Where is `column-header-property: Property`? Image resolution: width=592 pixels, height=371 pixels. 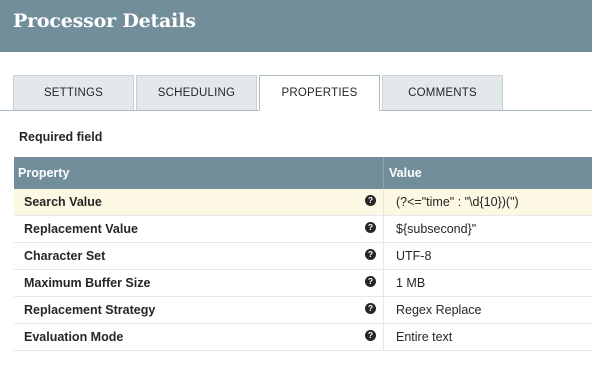
column-header-property: Property is located at coordinates (43, 173).